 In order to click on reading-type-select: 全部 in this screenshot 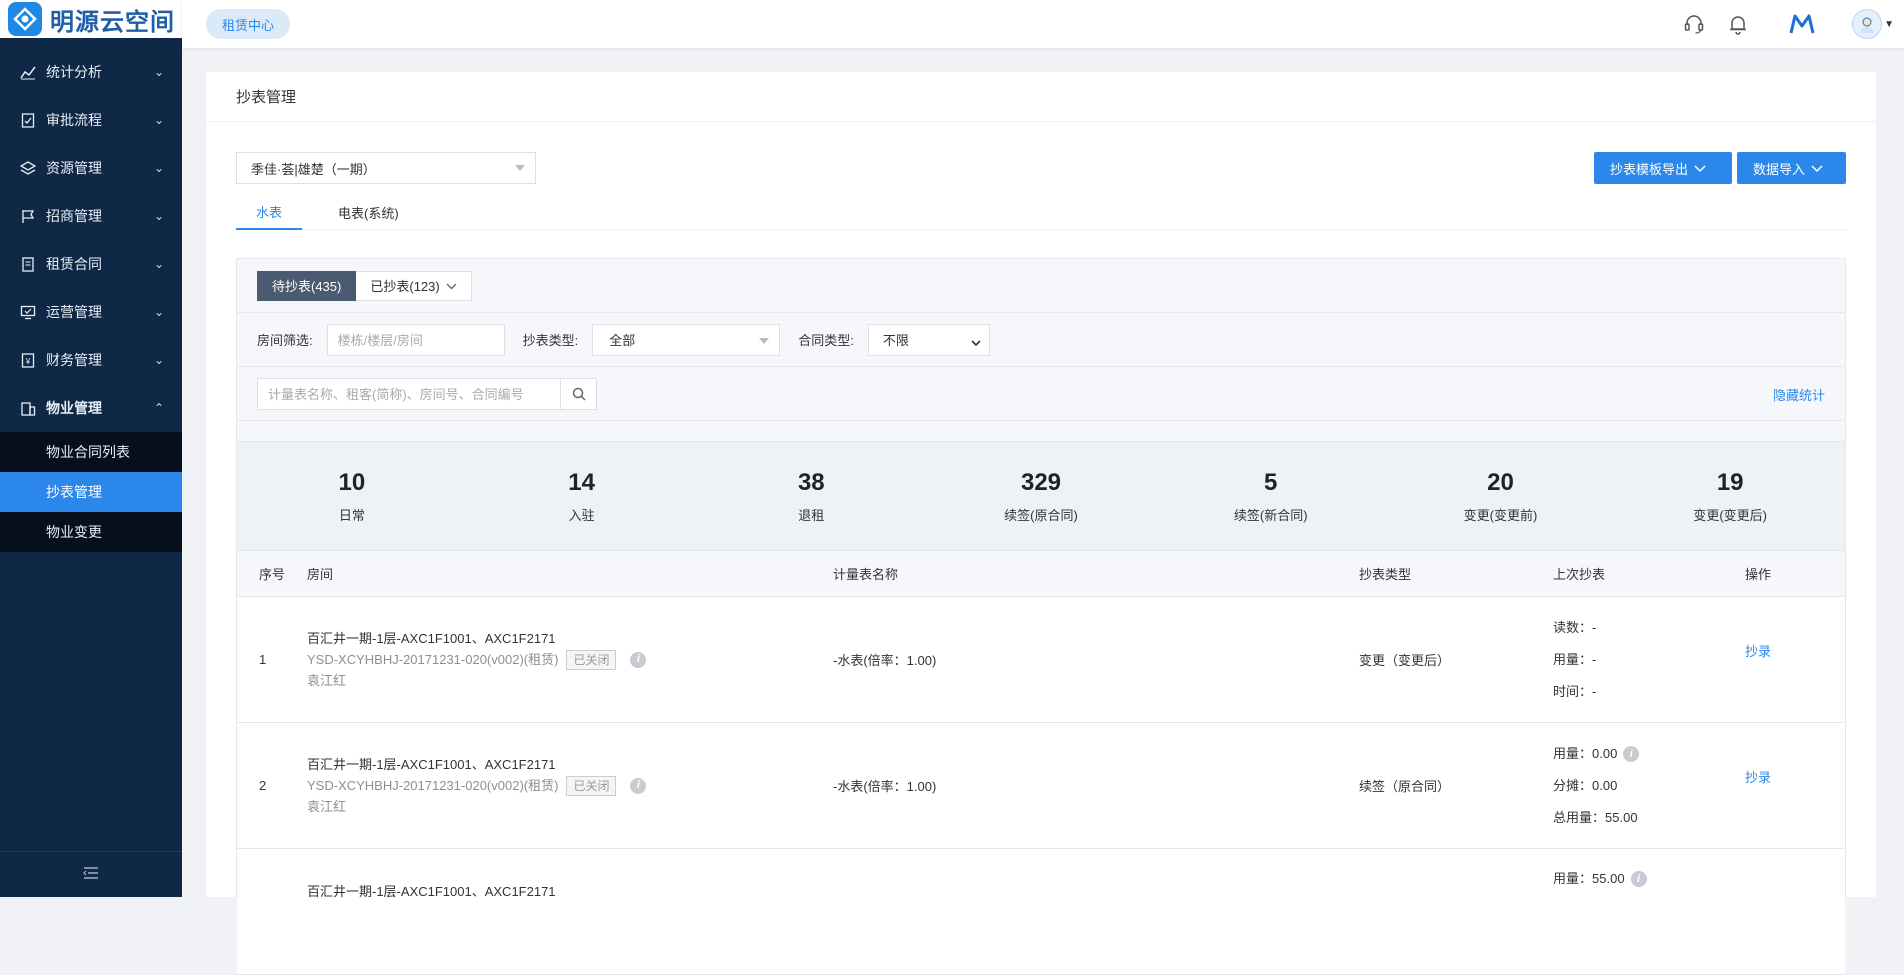, I will do `click(686, 339)`.